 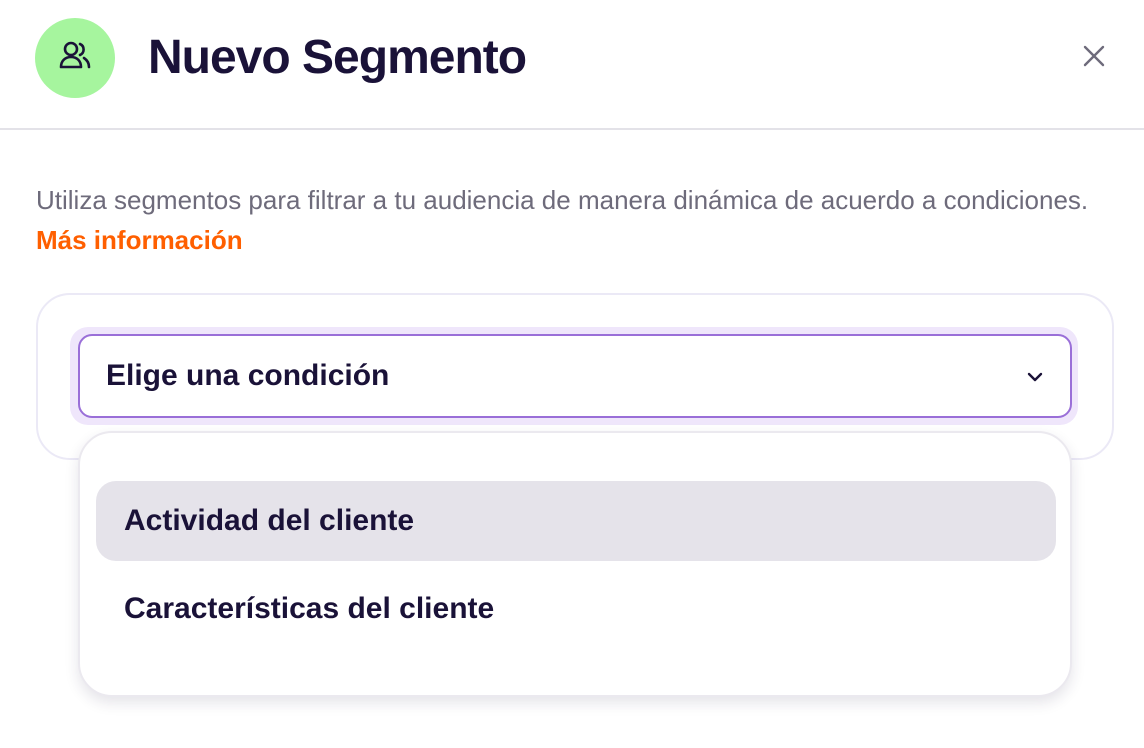 What do you see at coordinates (1035, 377) in the screenshot?
I see `chevron-down-icon` at bounding box center [1035, 377].